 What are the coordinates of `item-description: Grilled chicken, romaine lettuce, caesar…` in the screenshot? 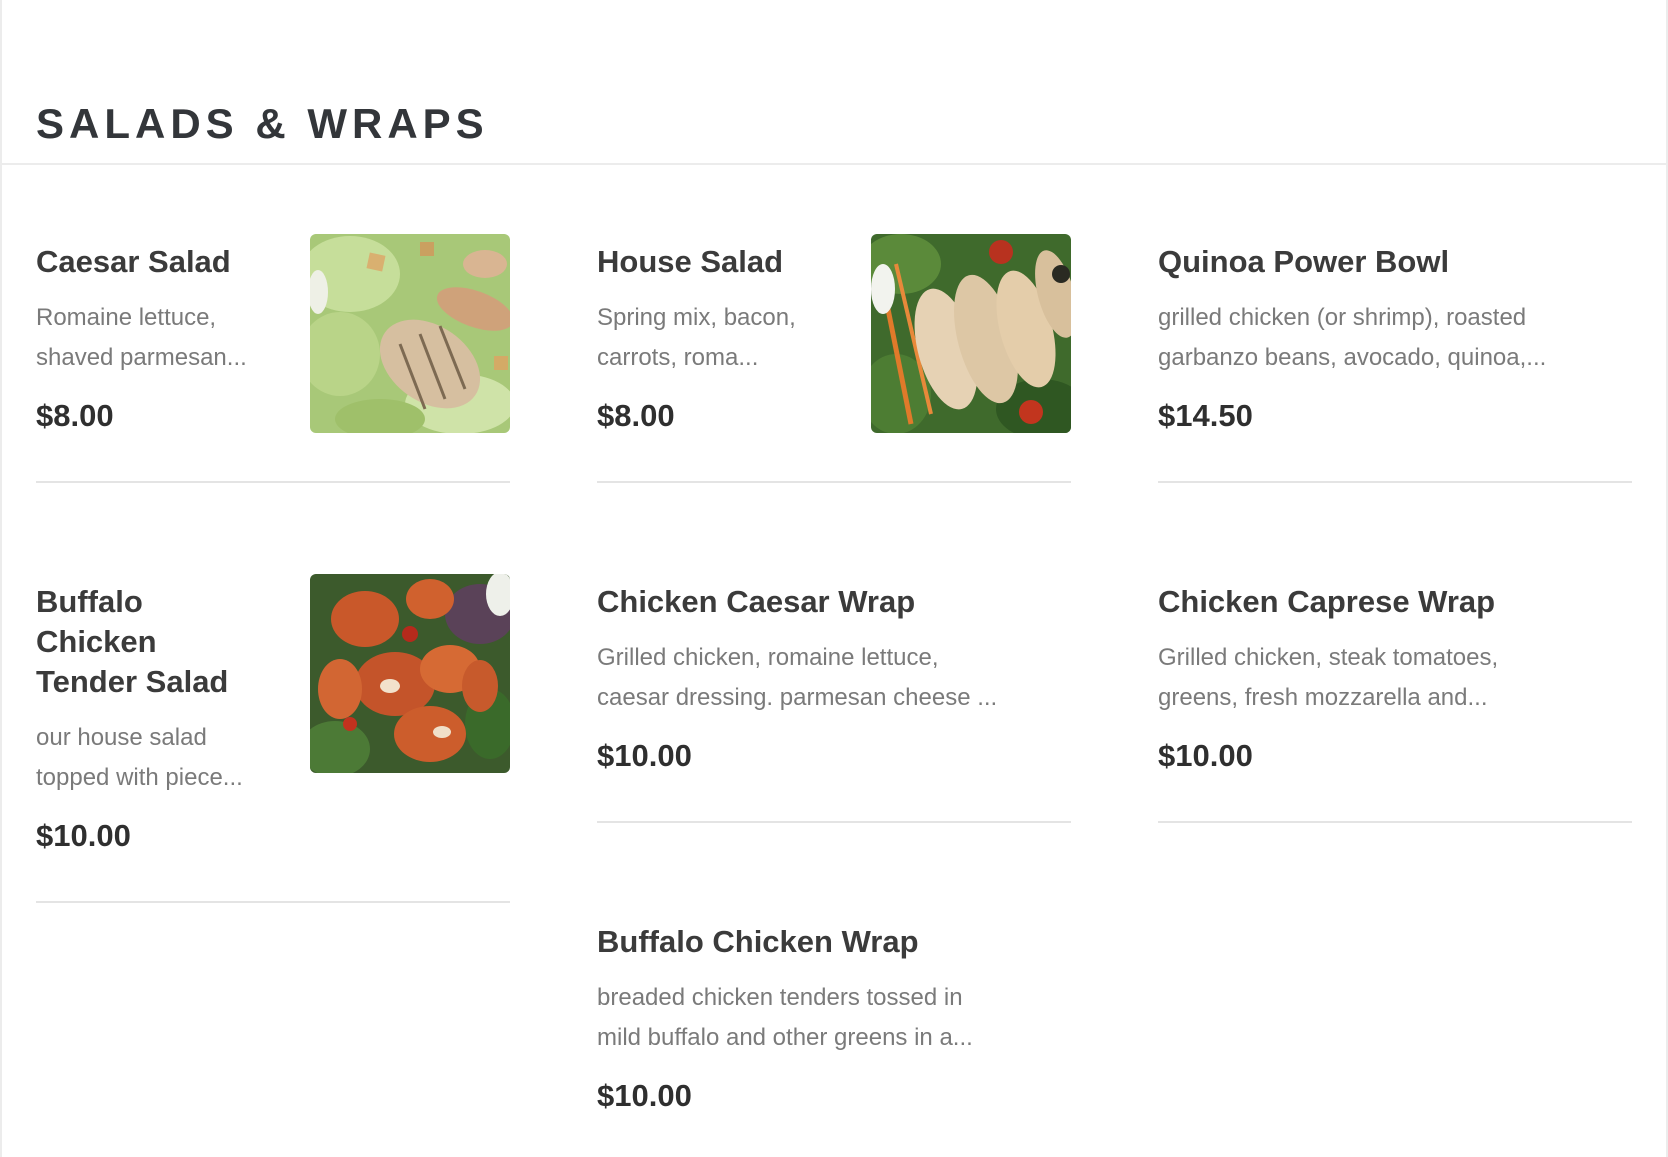 It's located at (797, 678).